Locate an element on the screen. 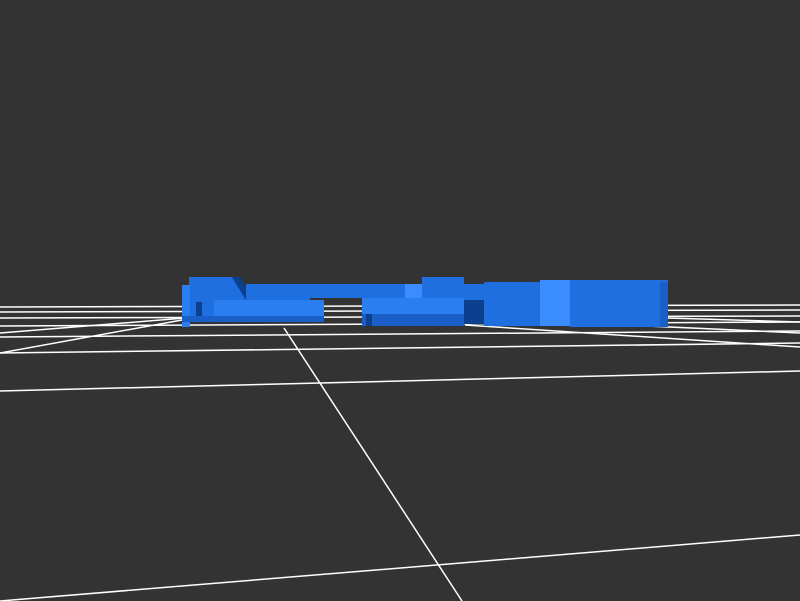  blue-3d-model is located at coordinates (425, 302).